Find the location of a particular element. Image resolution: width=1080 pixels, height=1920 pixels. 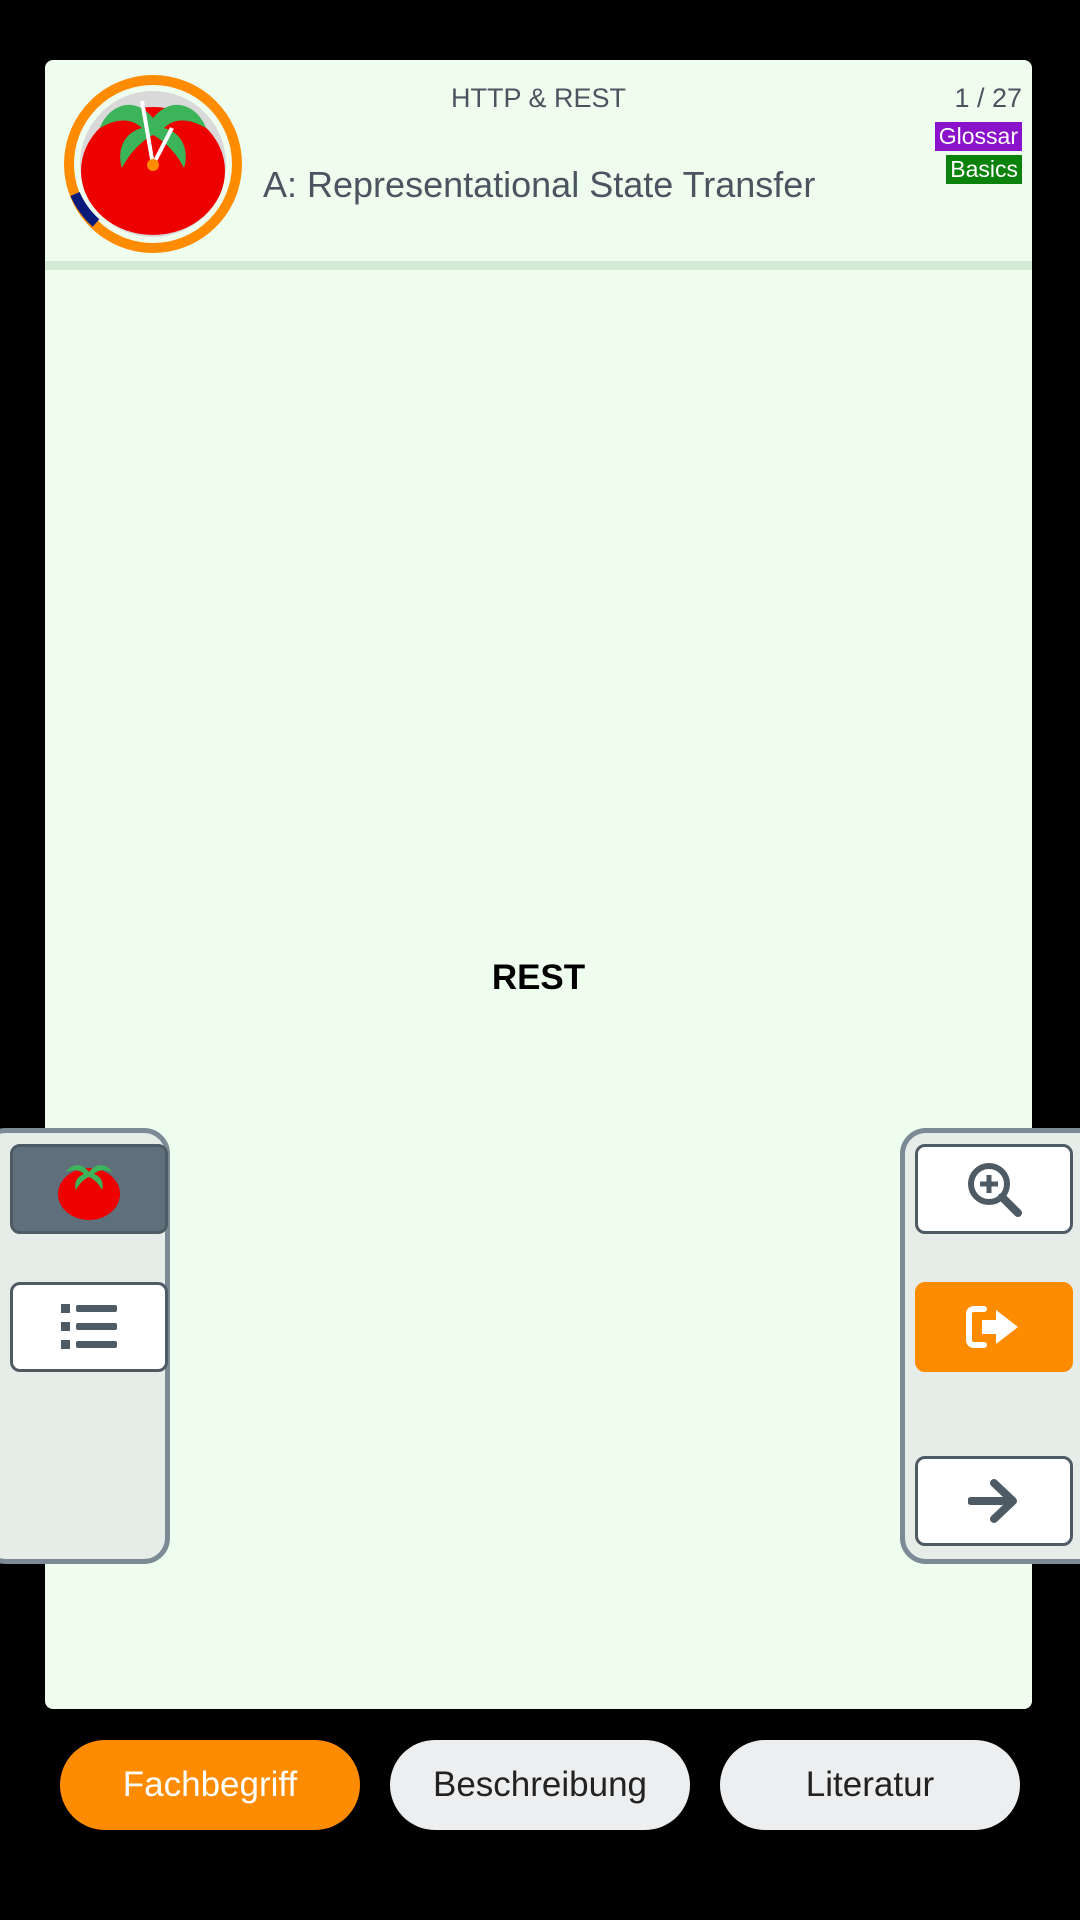

next-card-button is located at coordinates (994, 1501).